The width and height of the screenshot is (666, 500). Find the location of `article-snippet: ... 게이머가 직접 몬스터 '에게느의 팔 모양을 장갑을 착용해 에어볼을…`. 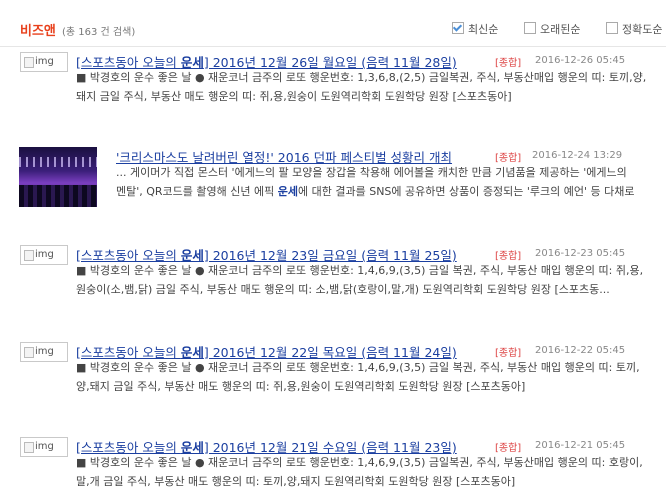

article-snippet: ... 게이머가 직접 몬스터 '에게느의 팔 모양을 장갑을 착용해 에어볼을… is located at coordinates (375, 182).